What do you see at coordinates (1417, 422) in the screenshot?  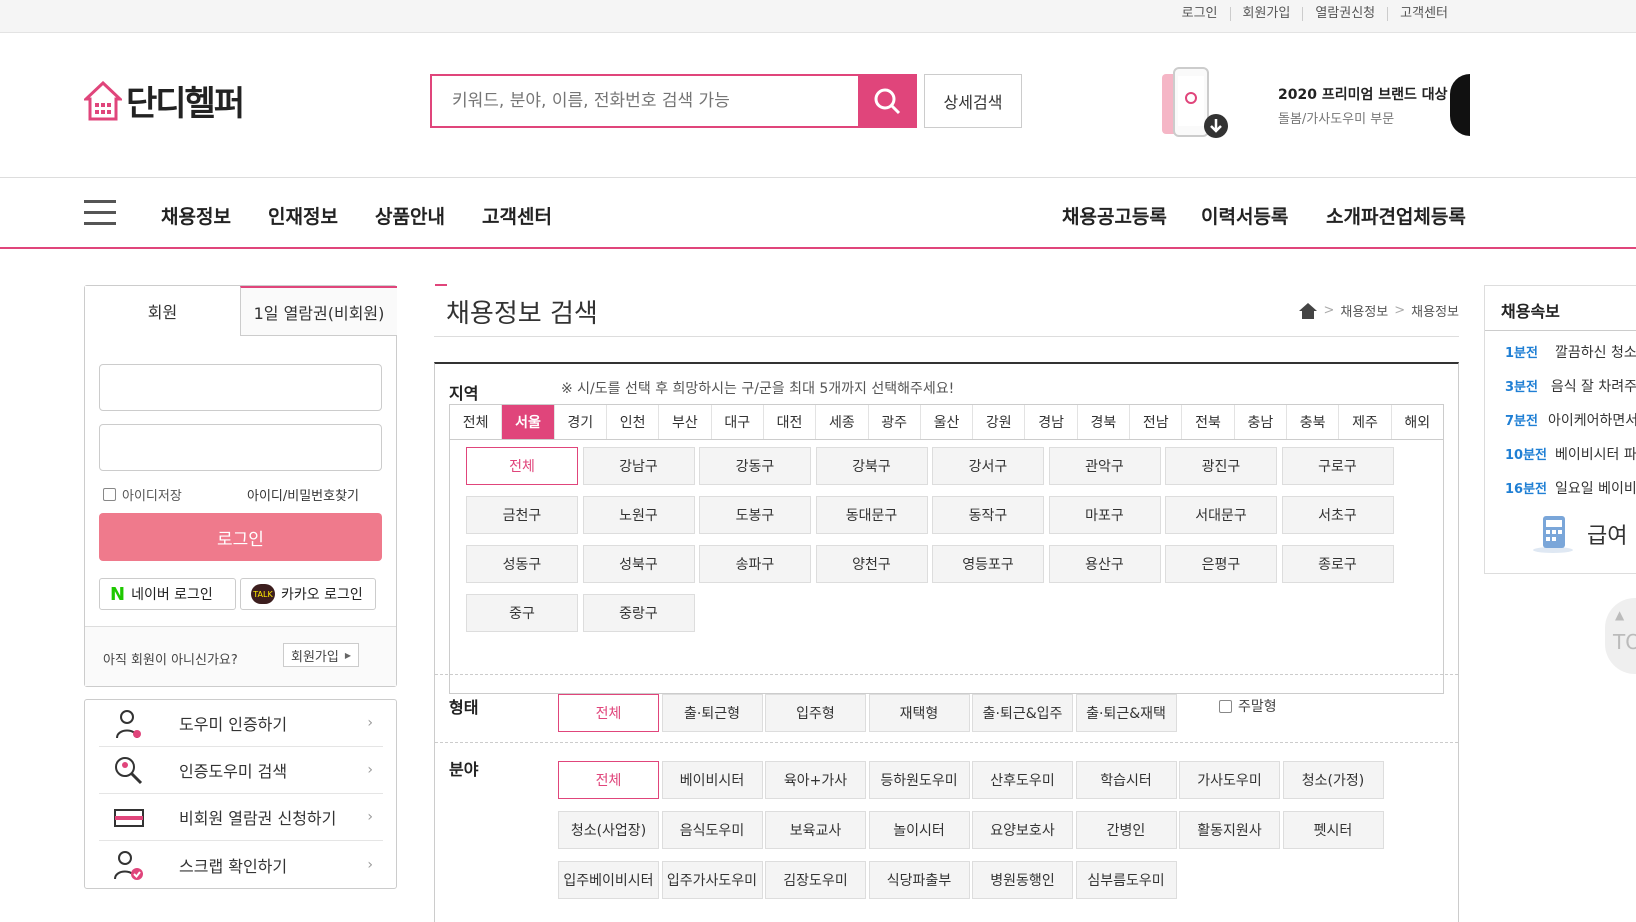 I see `region-tab: 해외` at bounding box center [1417, 422].